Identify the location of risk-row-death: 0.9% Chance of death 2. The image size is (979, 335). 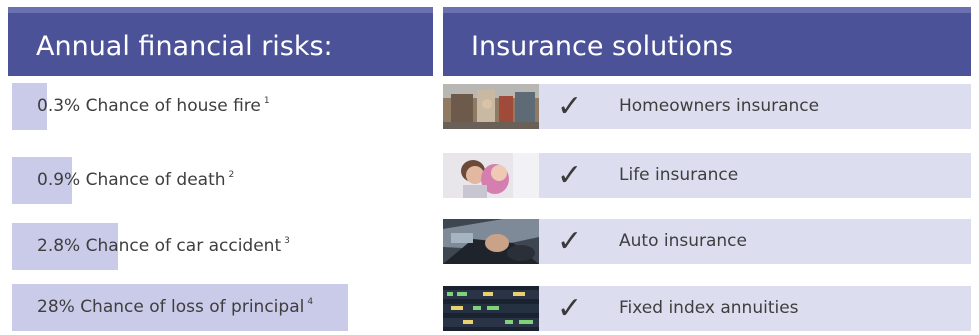
(222, 180).